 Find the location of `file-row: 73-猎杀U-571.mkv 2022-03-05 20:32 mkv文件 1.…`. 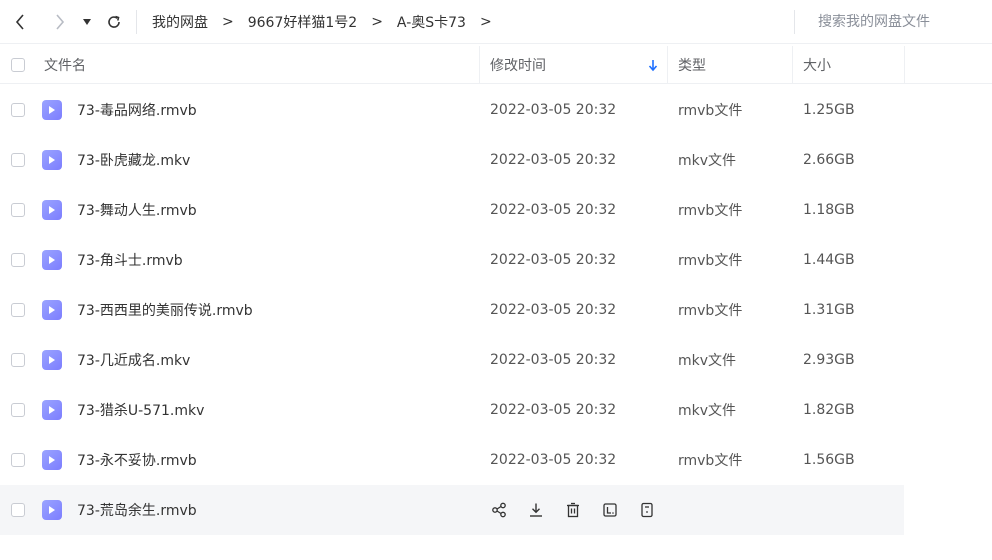

file-row: 73-猎杀U-571.mkv 2022-03-05 20:32 mkv文件 1.… is located at coordinates (452, 410).